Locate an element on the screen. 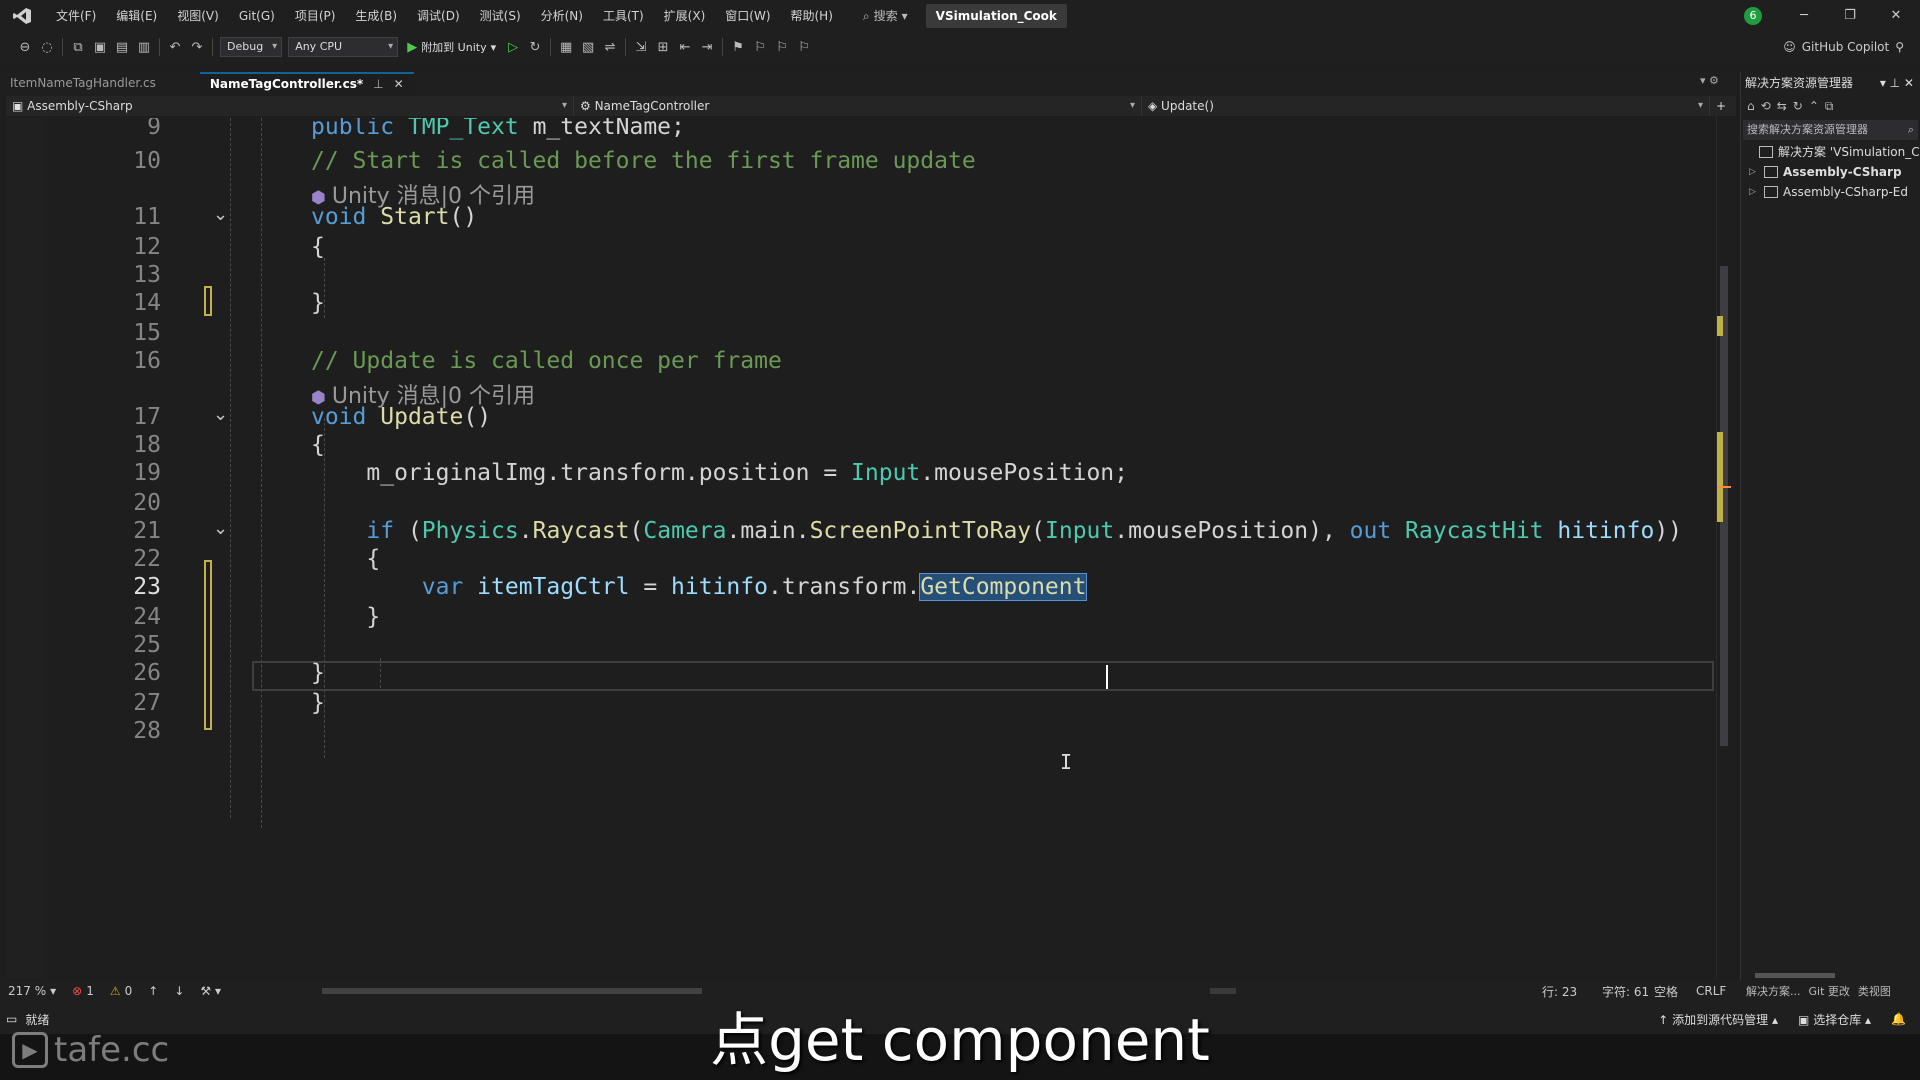  code-line-24: 24 } is located at coordinates (863, 617).